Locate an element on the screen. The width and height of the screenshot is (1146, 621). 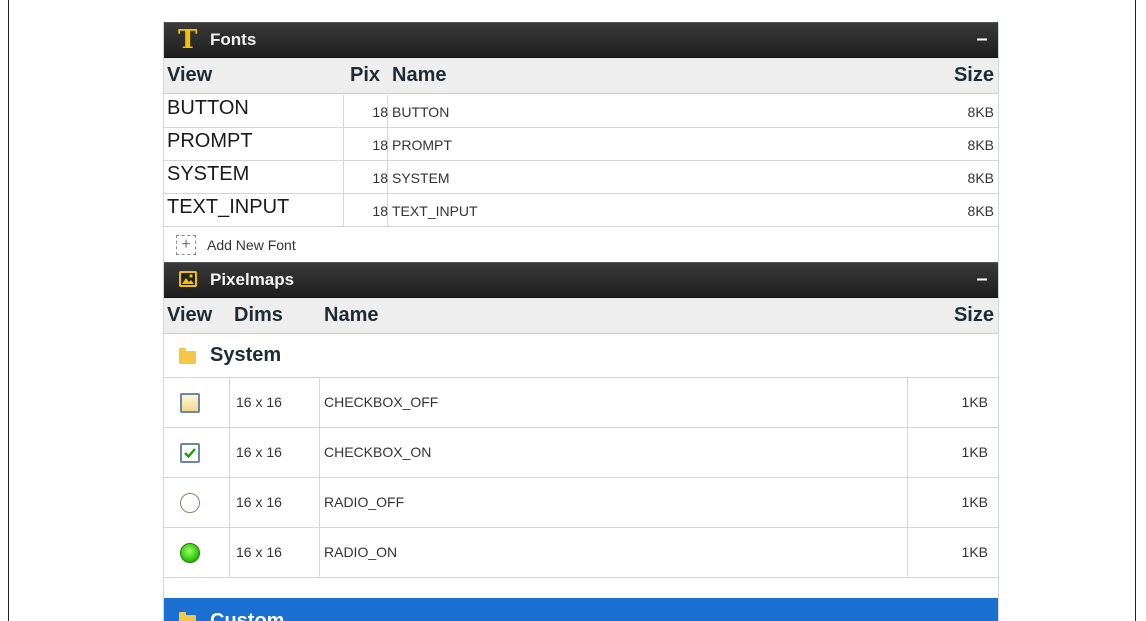
pixelmaps-collapse-button: – is located at coordinates (982, 279).